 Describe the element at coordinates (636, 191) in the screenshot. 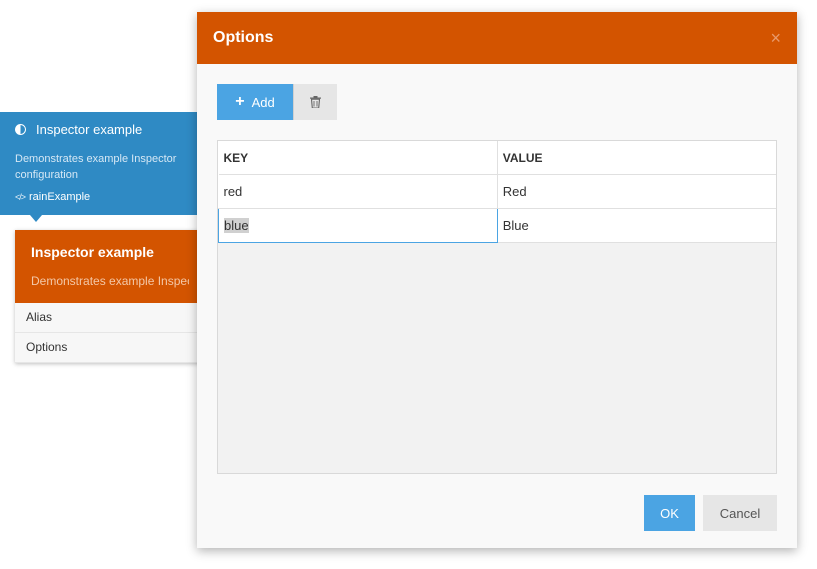

I see `value-cell: Red` at that location.